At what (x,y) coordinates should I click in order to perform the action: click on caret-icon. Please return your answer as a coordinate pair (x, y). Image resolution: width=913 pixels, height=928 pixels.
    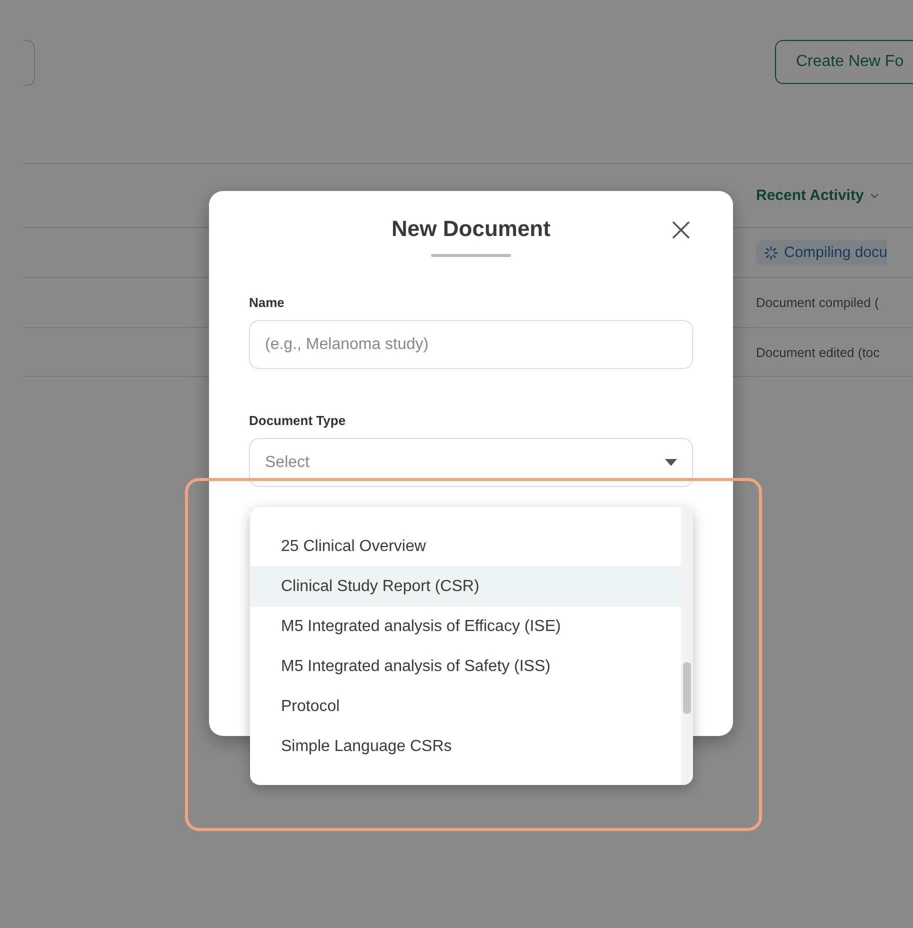
    Looking at the image, I should click on (671, 462).